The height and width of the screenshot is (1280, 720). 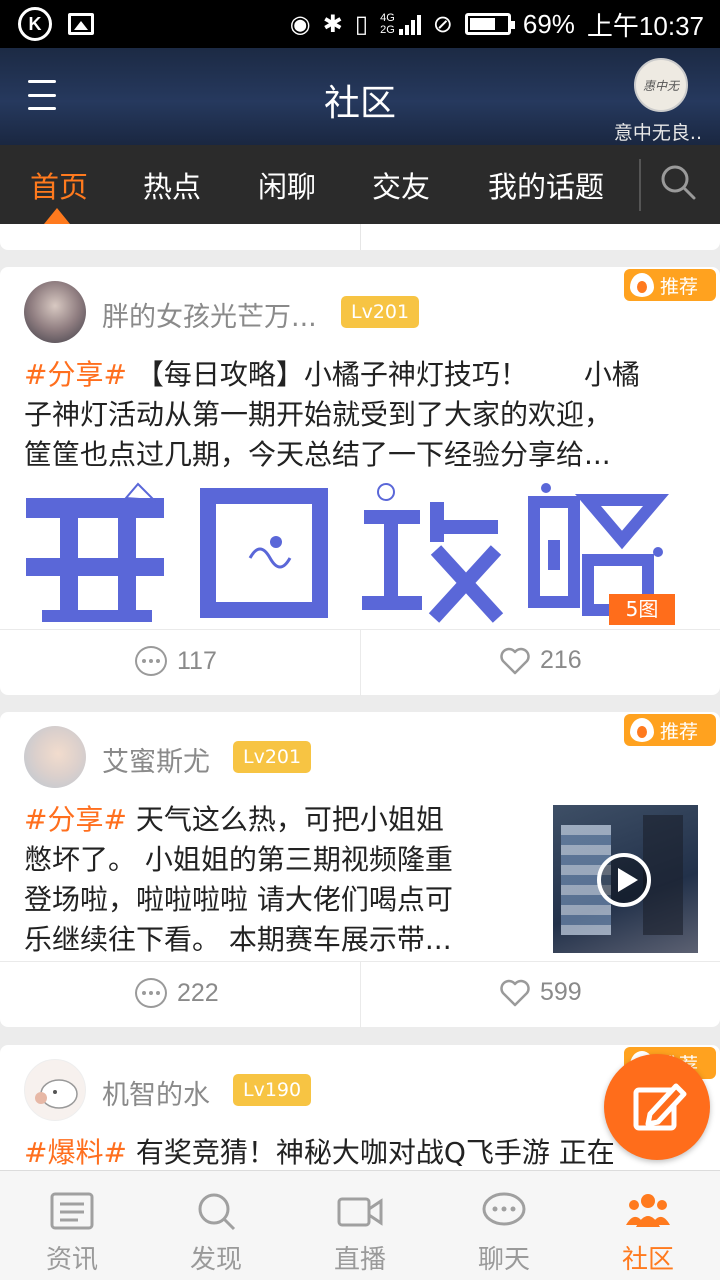 I want to click on tab-friends: 交友, so click(x=401, y=184).